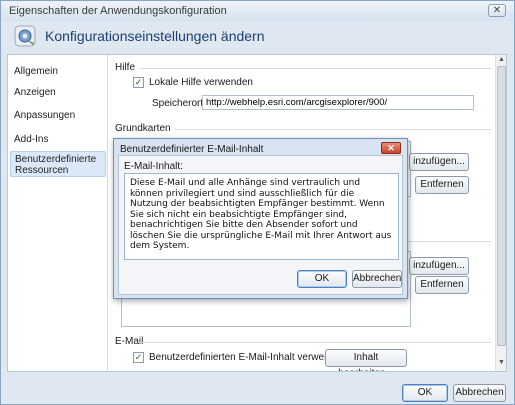 Image resolution: width=515 pixels, height=405 pixels. What do you see at coordinates (36, 71) in the screenshot?
I see `sidebar-item-label: Allgemein` at bounding box center [36, 71].